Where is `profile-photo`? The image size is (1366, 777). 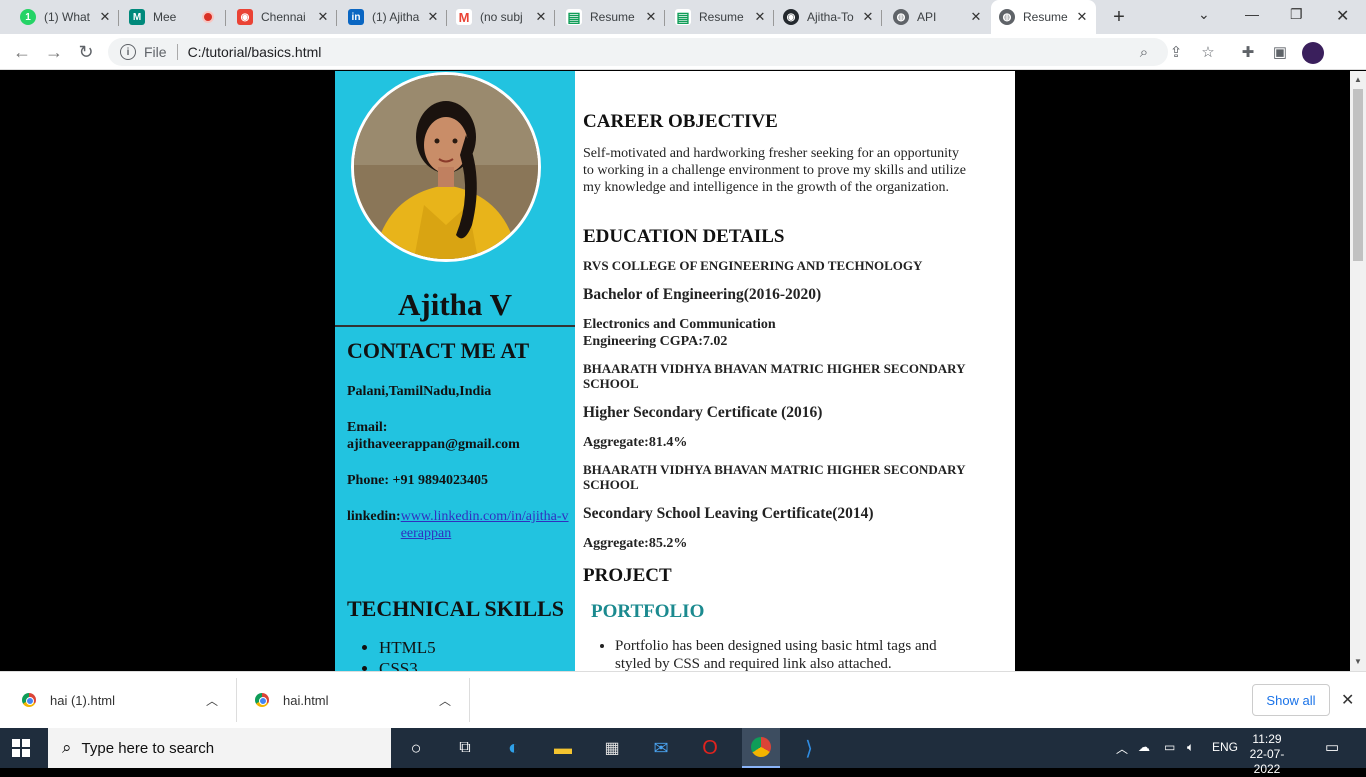 profile-photo is located at coordinates (446, 167).